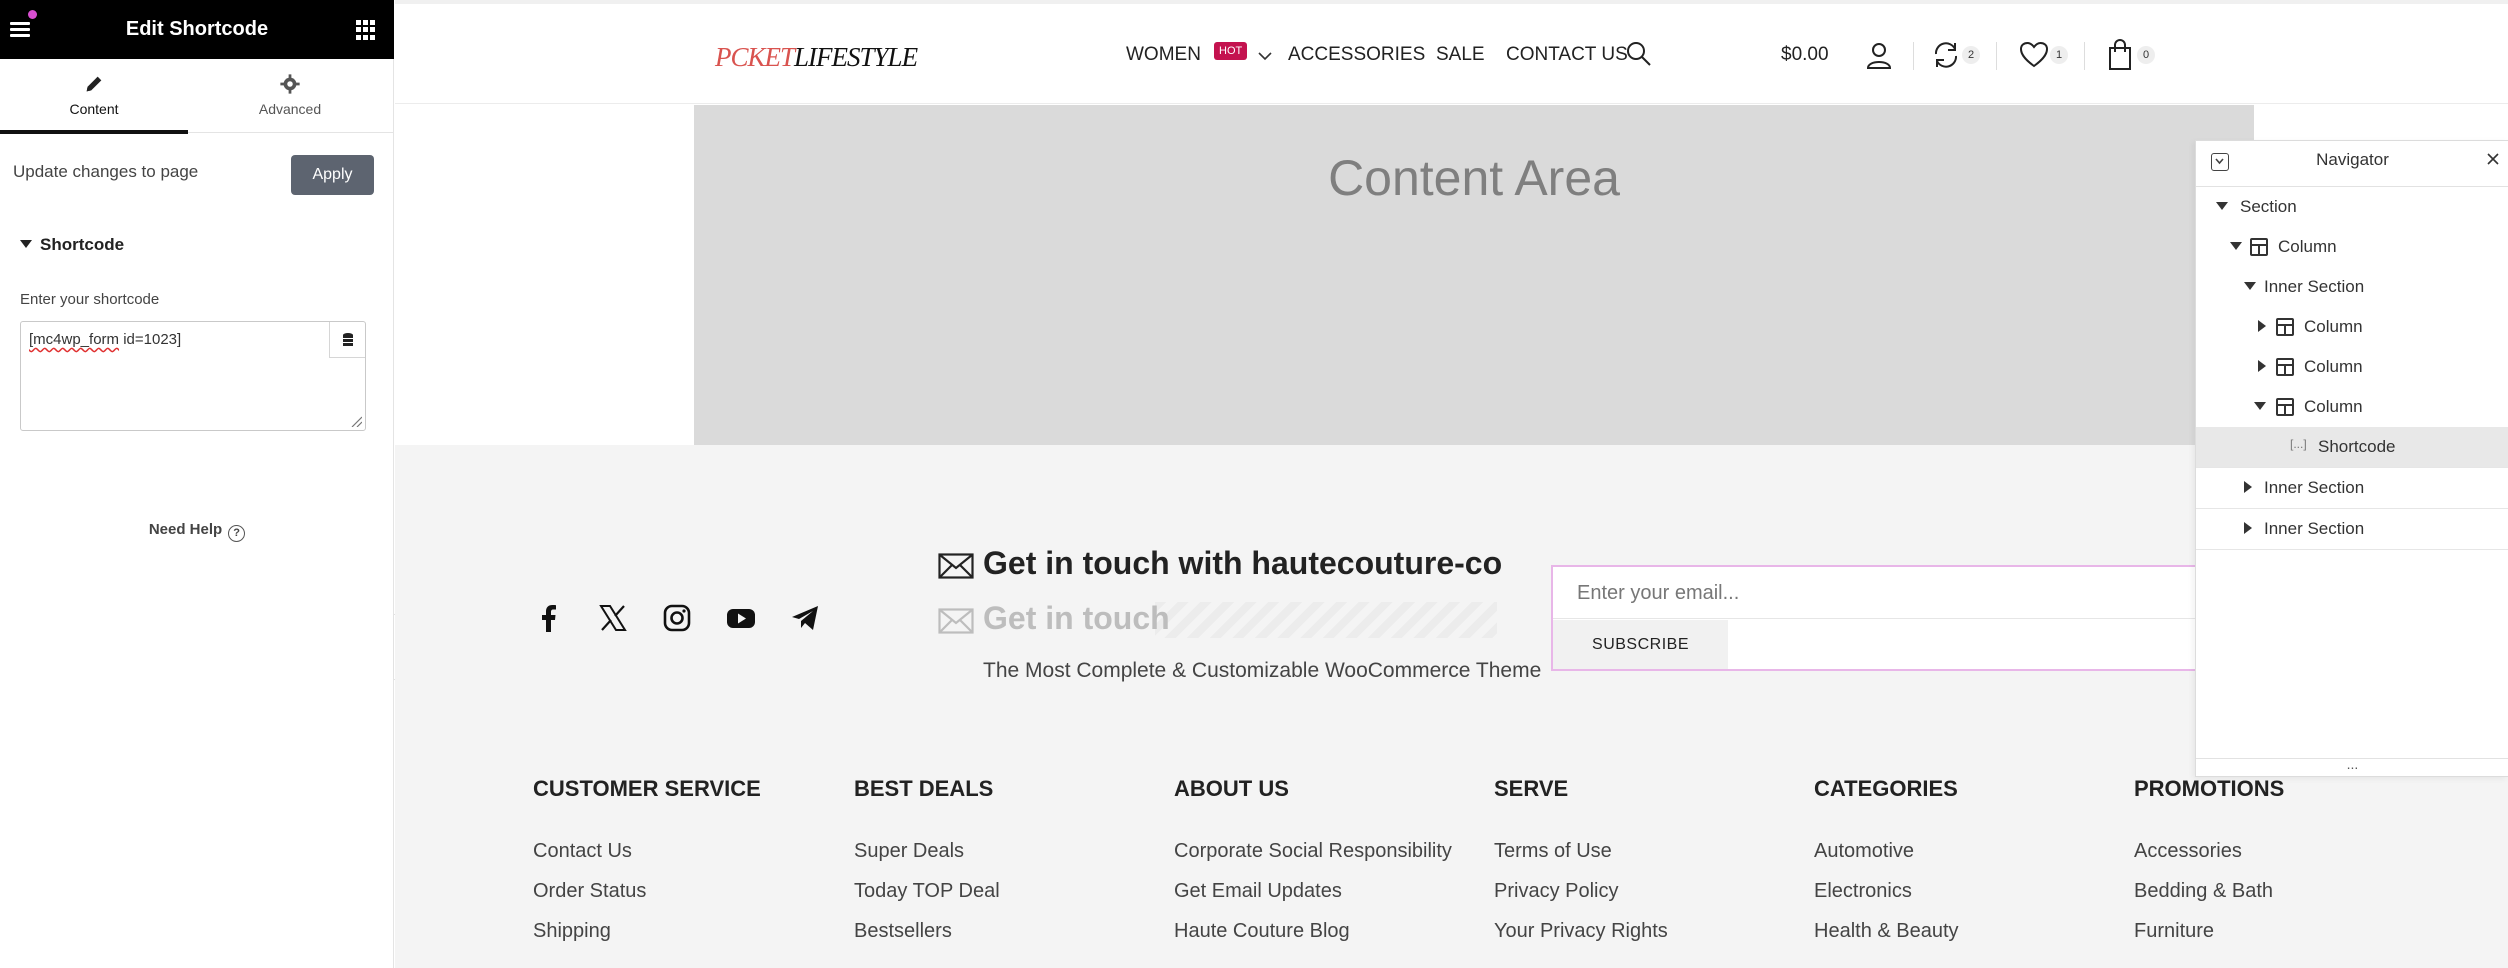 The height and width of the screenshot is (968, 2508). I want to click on instagram-icon, so click(677, 618).